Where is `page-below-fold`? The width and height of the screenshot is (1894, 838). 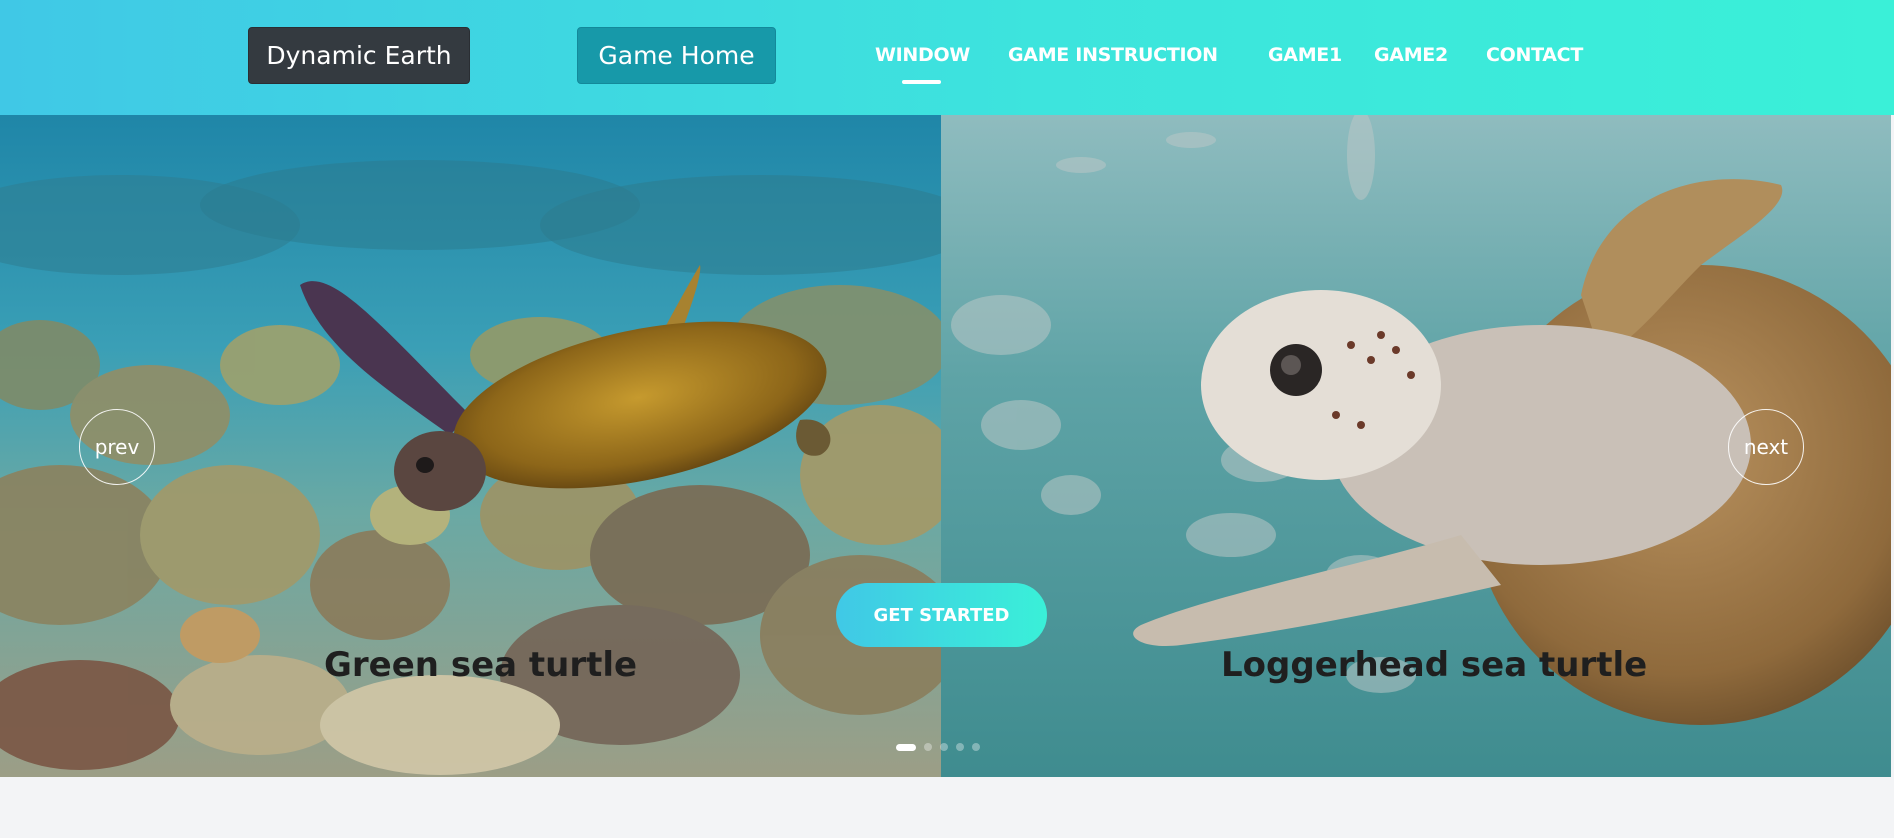 page-below-fold is located at coordinates (947, 807).